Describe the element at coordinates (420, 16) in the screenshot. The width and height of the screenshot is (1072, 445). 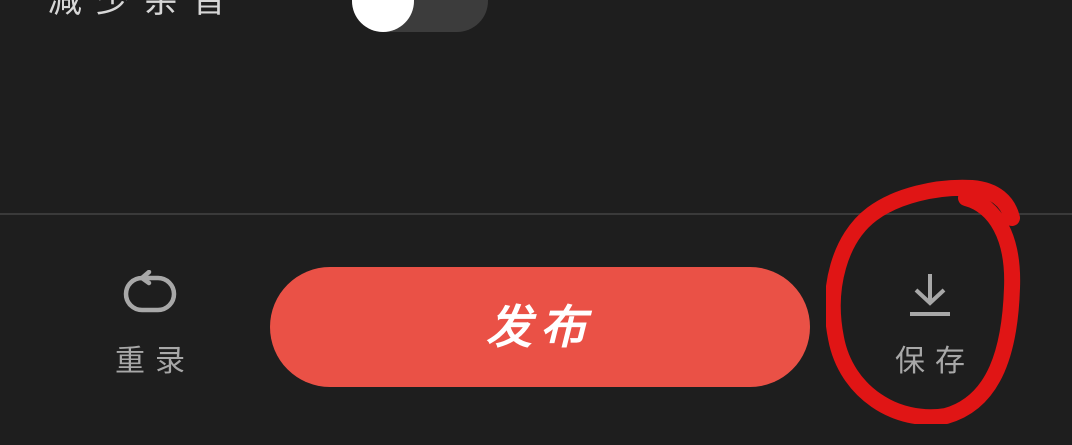
I see `noise-reduction-toggle` at that location.